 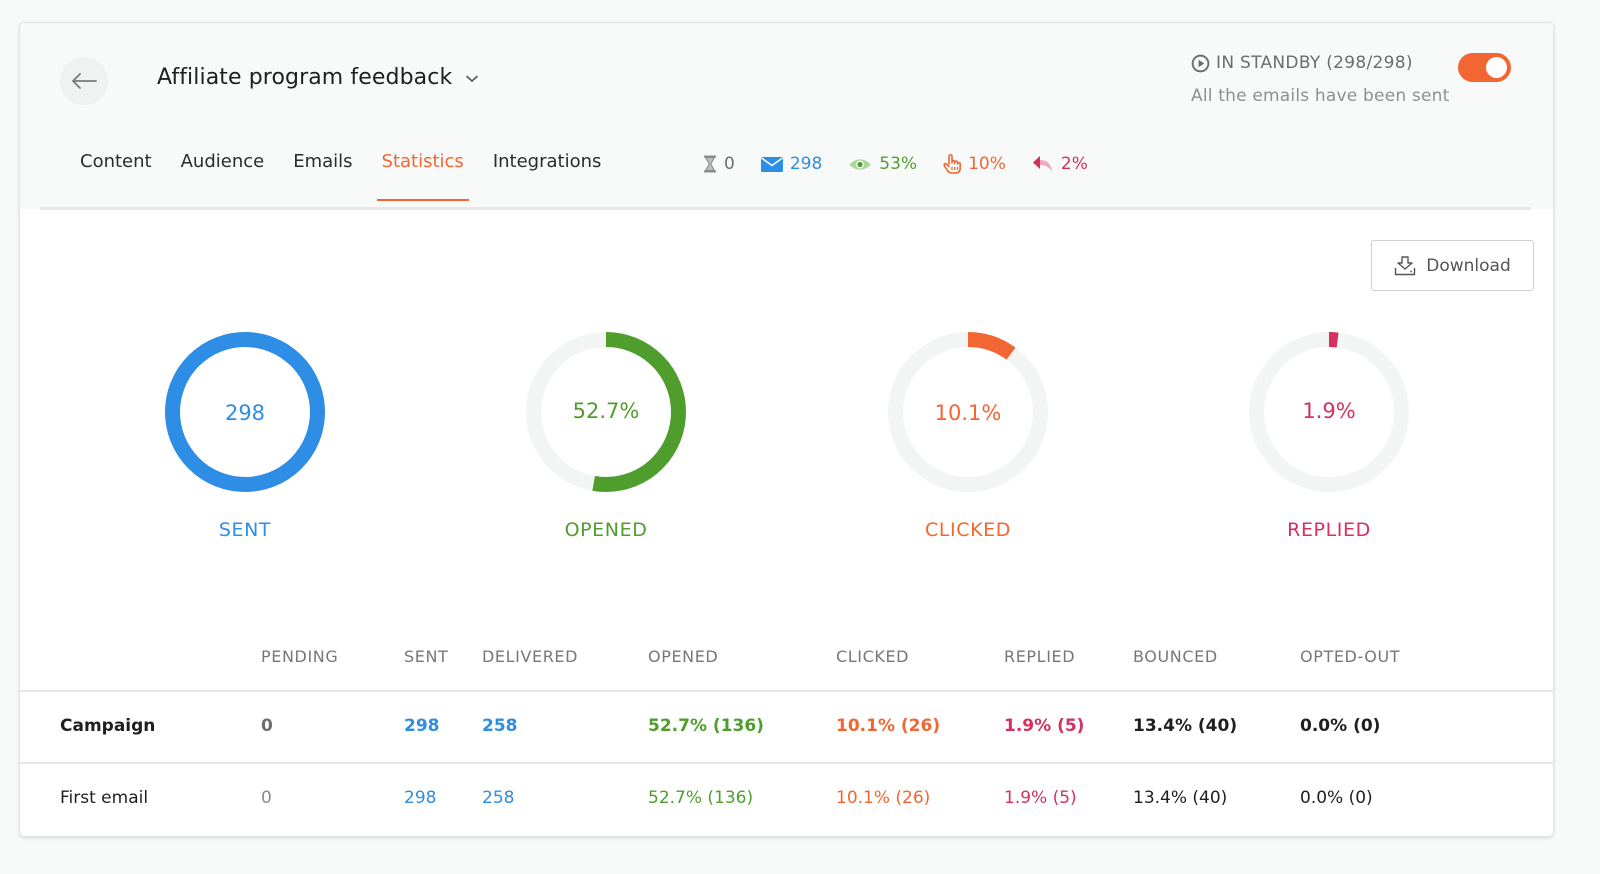 What do you see at coordinates (719, 164) in the screenshot?
I see `kpi-pending: 0` at bounding box center [719, 164].